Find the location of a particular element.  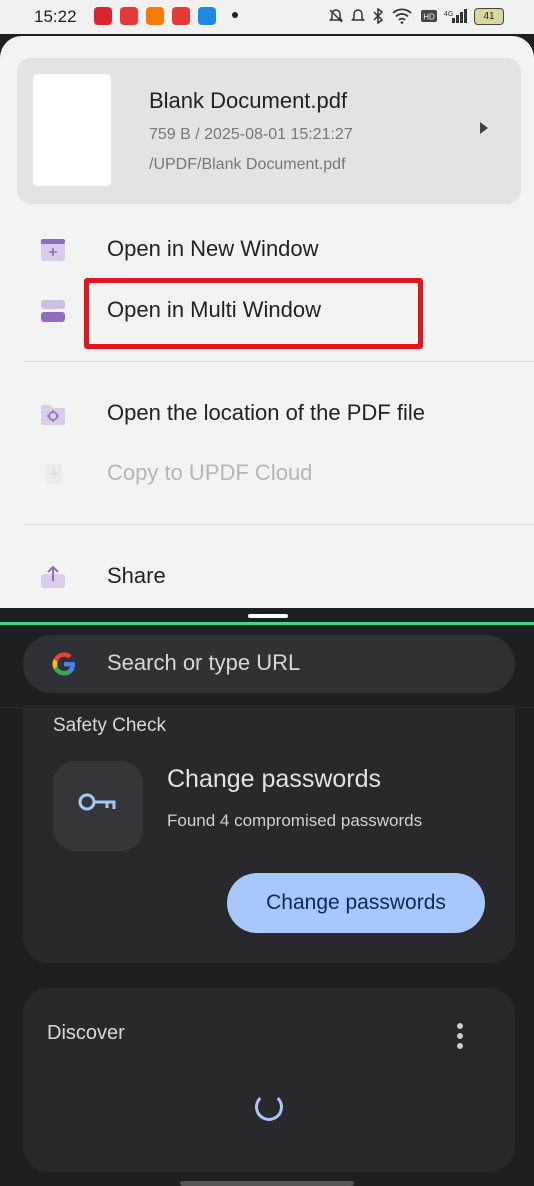

menu-item-copy-to-cloud: Copy to UPDF Cloud is located at coordinates (267, 474).